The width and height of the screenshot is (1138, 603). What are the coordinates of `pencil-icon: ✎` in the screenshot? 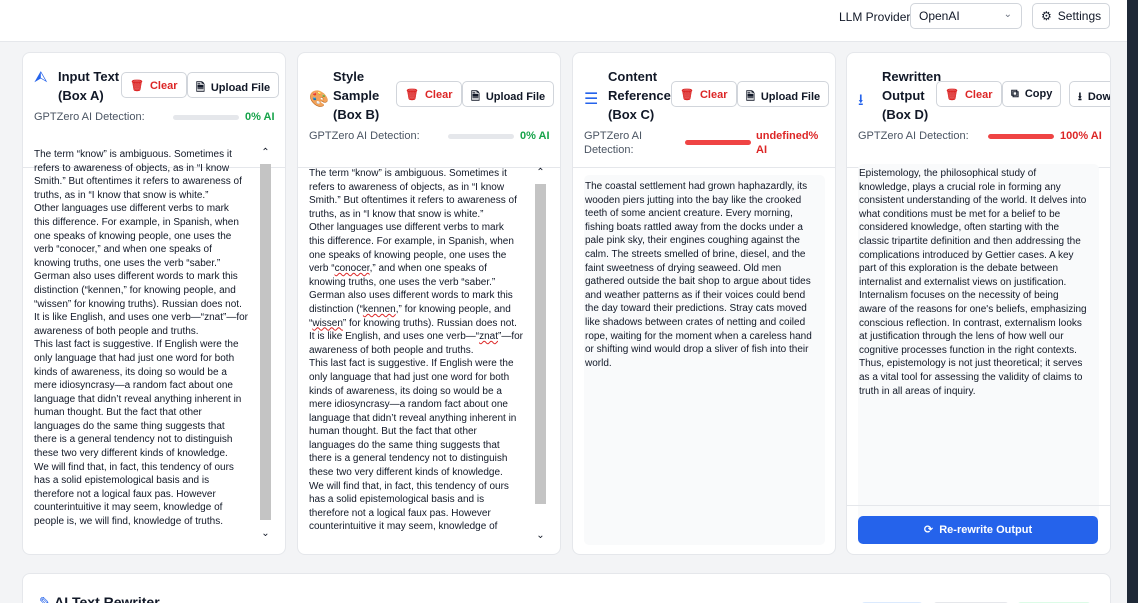 It's located at (45, 598).